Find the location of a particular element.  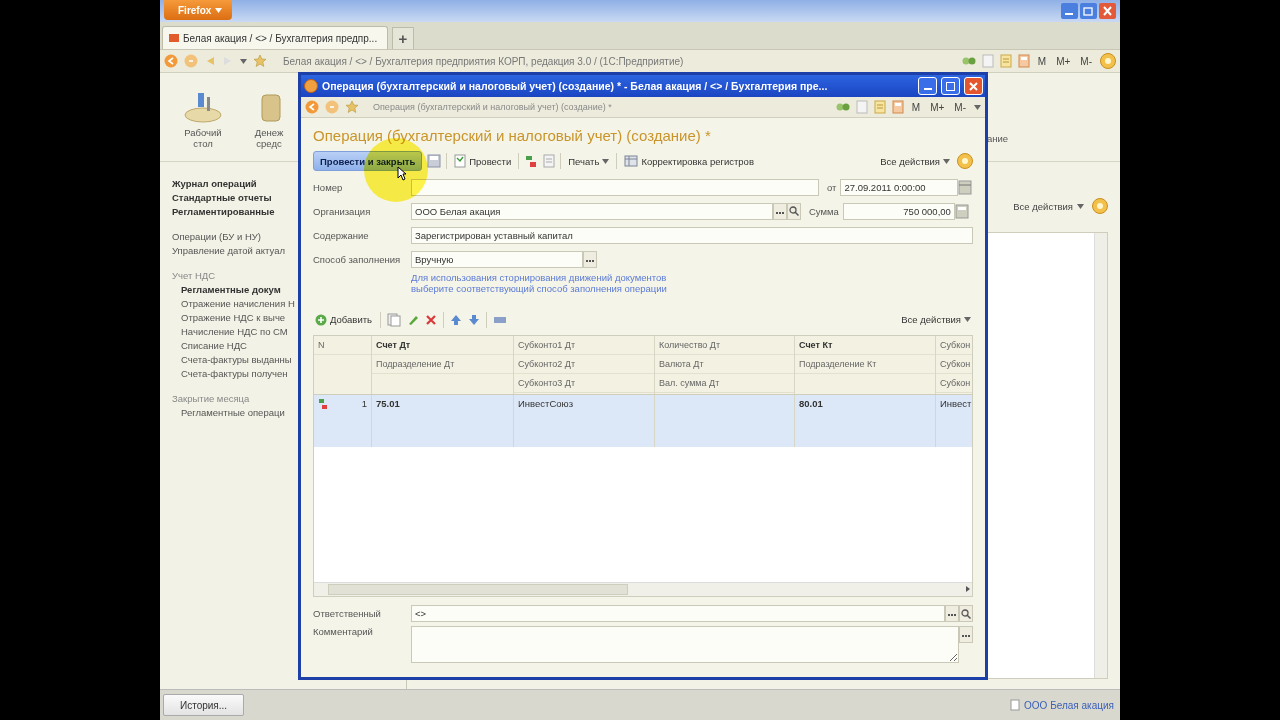

minimize-button is located at coordinates (927, 86).